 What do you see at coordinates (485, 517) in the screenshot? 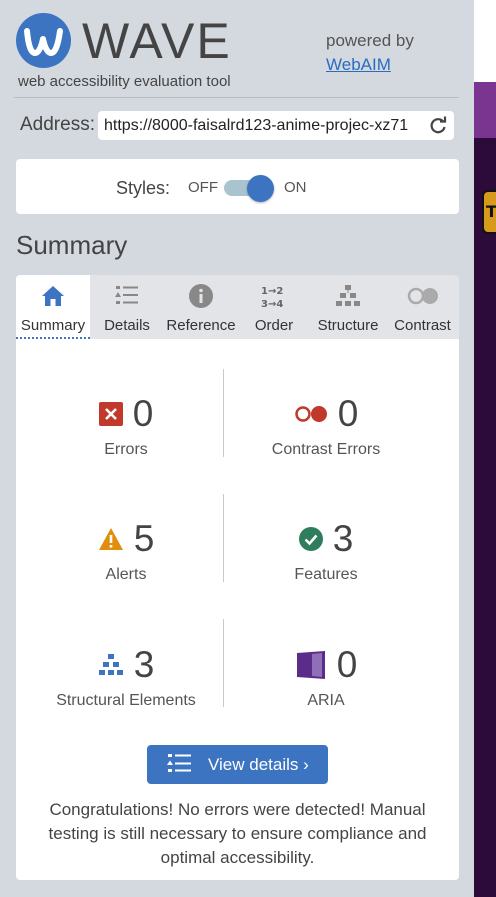
I see `page-preview-body` at bounding box center [485, 517].